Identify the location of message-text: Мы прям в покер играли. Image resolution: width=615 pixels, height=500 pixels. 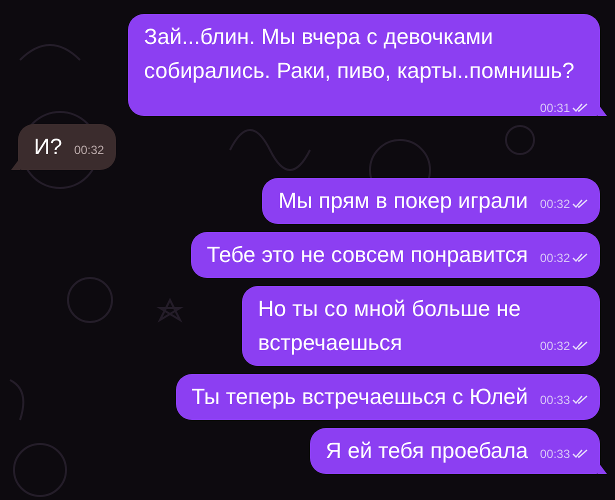
(403, 200).